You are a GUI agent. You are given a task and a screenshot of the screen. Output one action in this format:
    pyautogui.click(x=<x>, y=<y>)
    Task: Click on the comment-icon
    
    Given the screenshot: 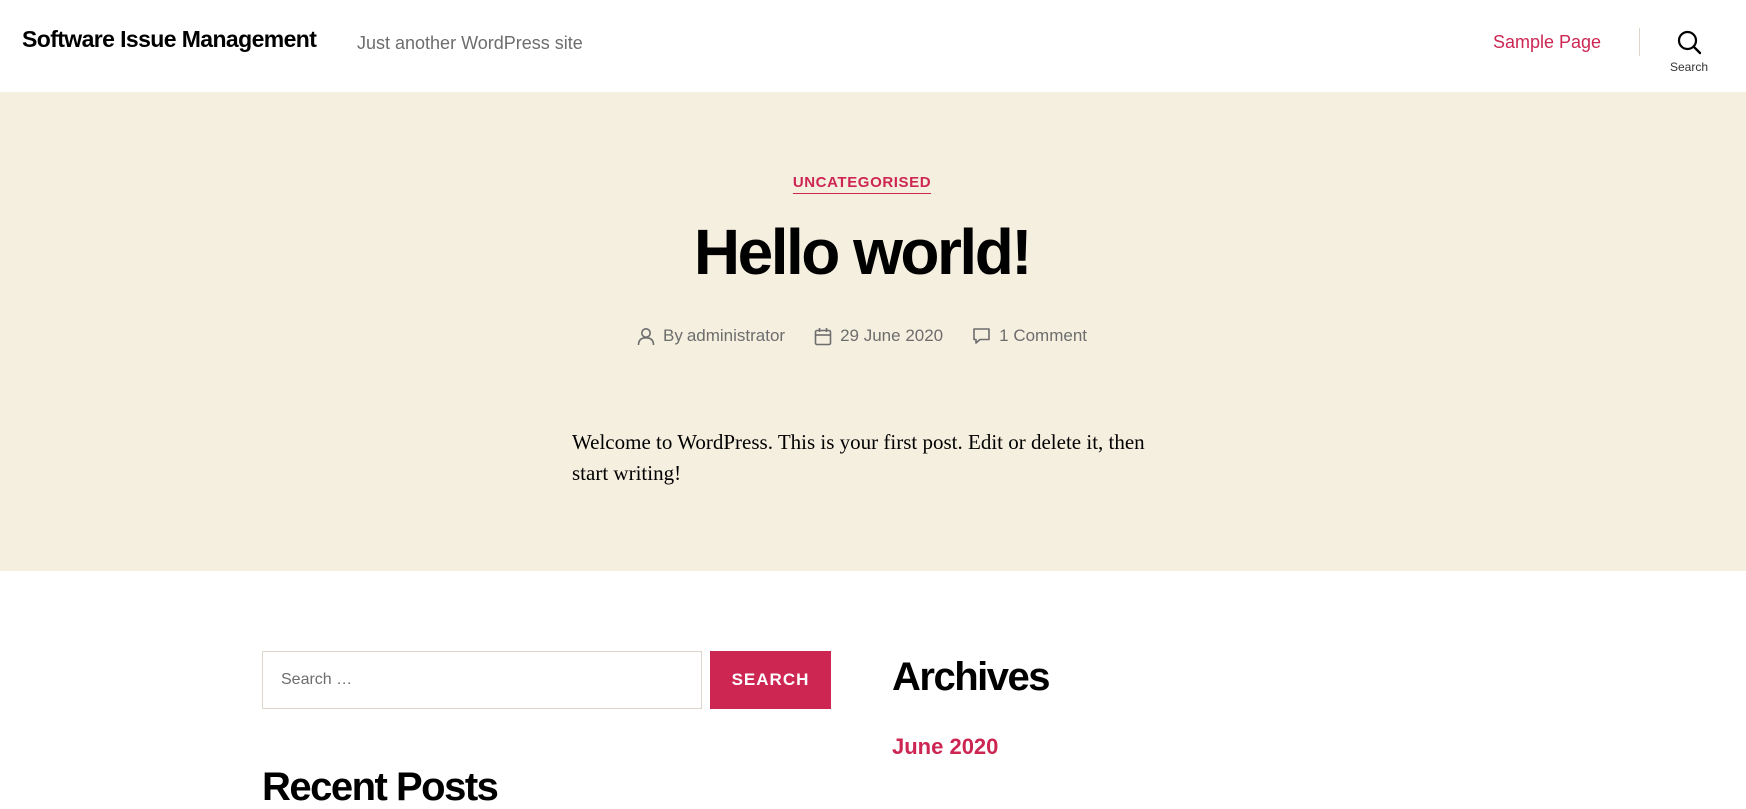 What is the action you would take?
    pyautogui.click(x=981, y=336)
    